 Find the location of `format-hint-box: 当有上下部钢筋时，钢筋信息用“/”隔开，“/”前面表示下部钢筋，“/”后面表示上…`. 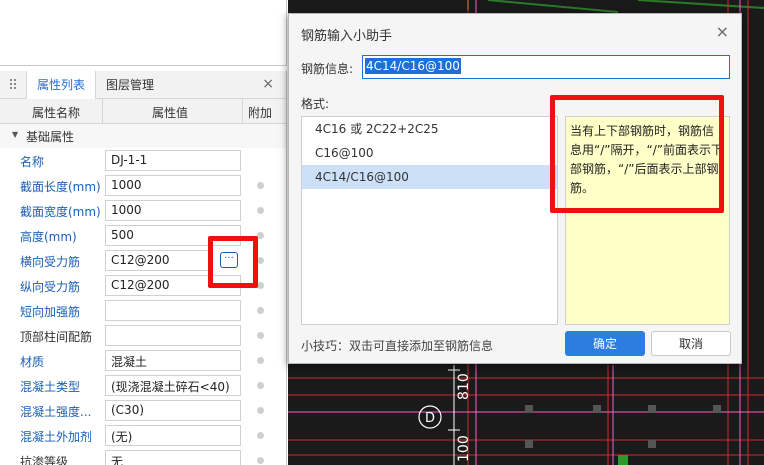

format-hint-box: 当有上下部钢筋时，钢筋信息用“/”隔开，“/”前面表示下部钢筋，“/”后面表示上… is located at coordinates (647, 220).